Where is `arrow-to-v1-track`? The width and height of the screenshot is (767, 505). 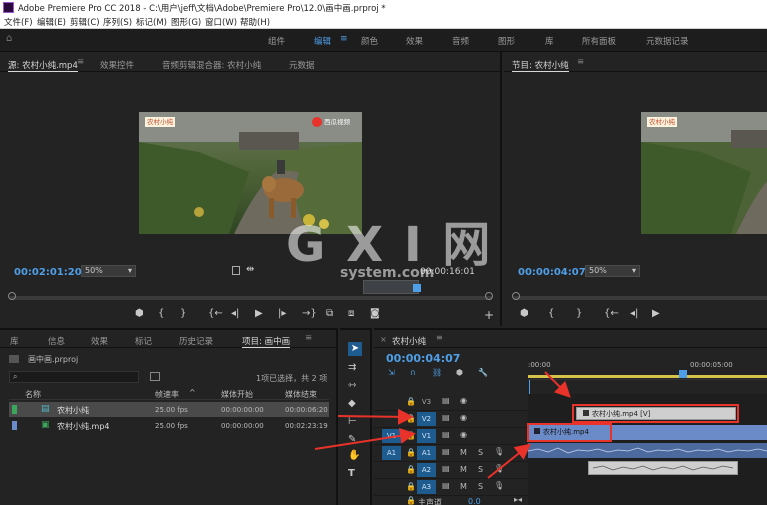 arrow-to-v1-track is located at coordinates (365, 438).